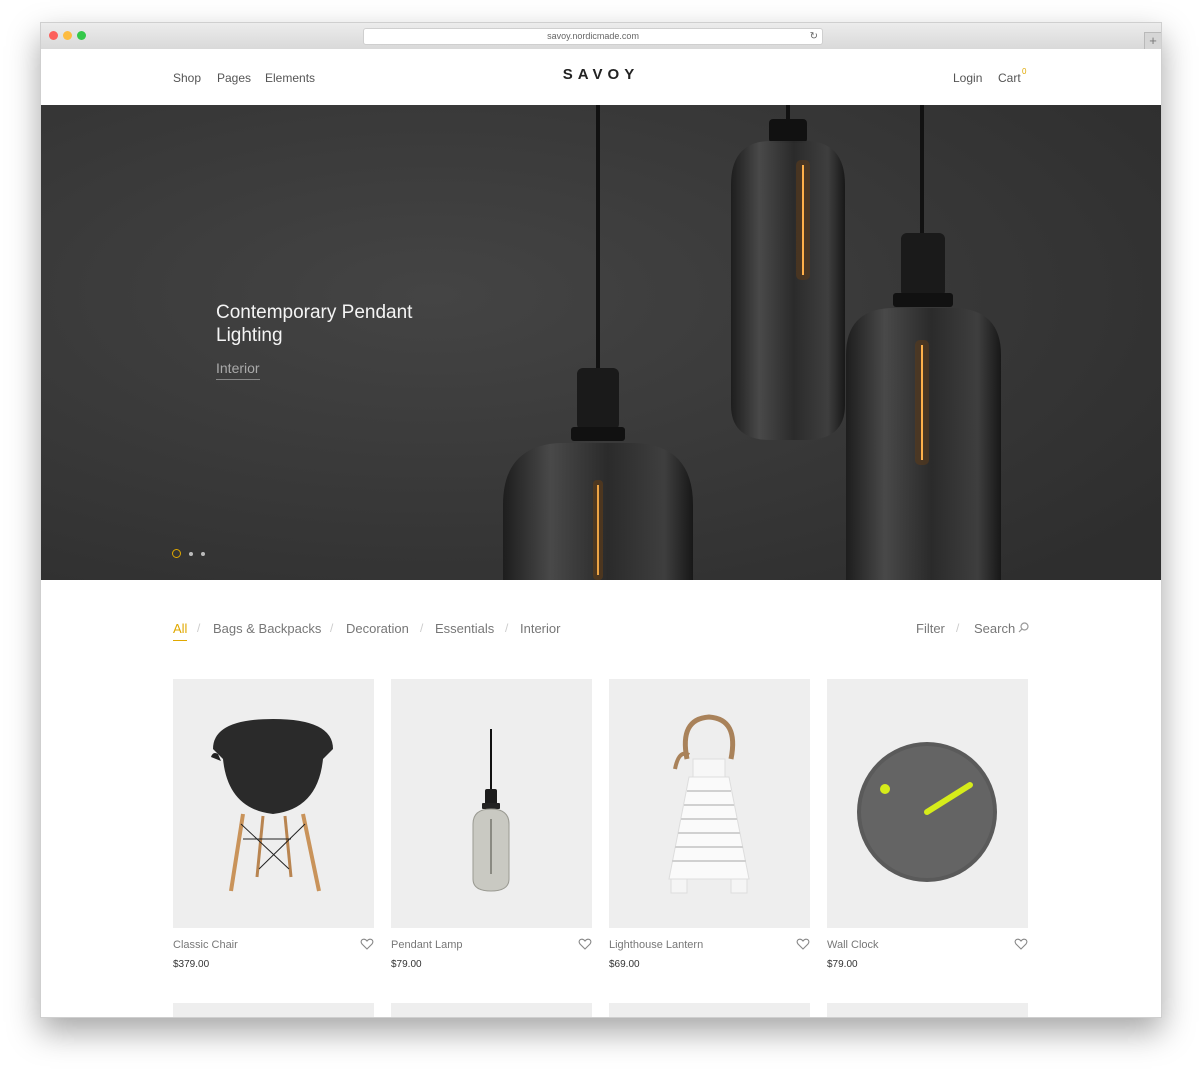 Image resolution: width=1200 pixels, height=1072 pixels. What do you see at coordinates (1009, 78) in the screenshot?
I see `cart-link: Cart` at bounding box center [1009, 78].